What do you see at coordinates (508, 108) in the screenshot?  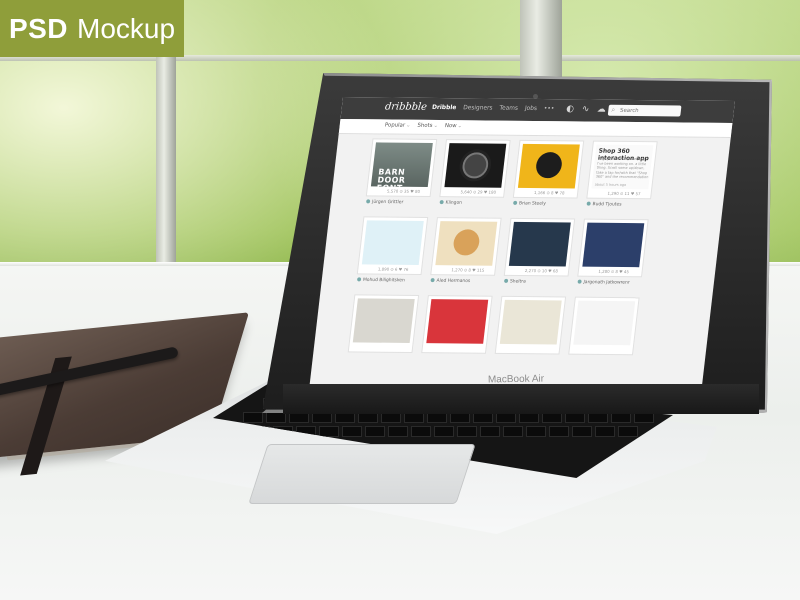 I see `nav-item-teams: Teams` at bounding box center [508, 108].